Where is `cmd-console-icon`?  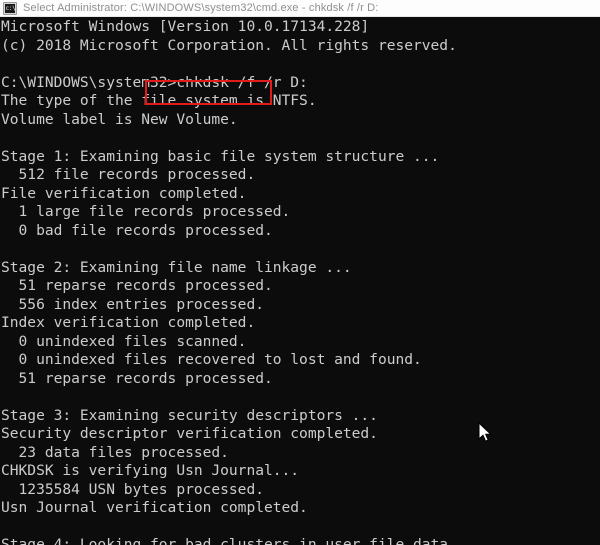
cmd-console-icon is located at coordinates (10, 8).